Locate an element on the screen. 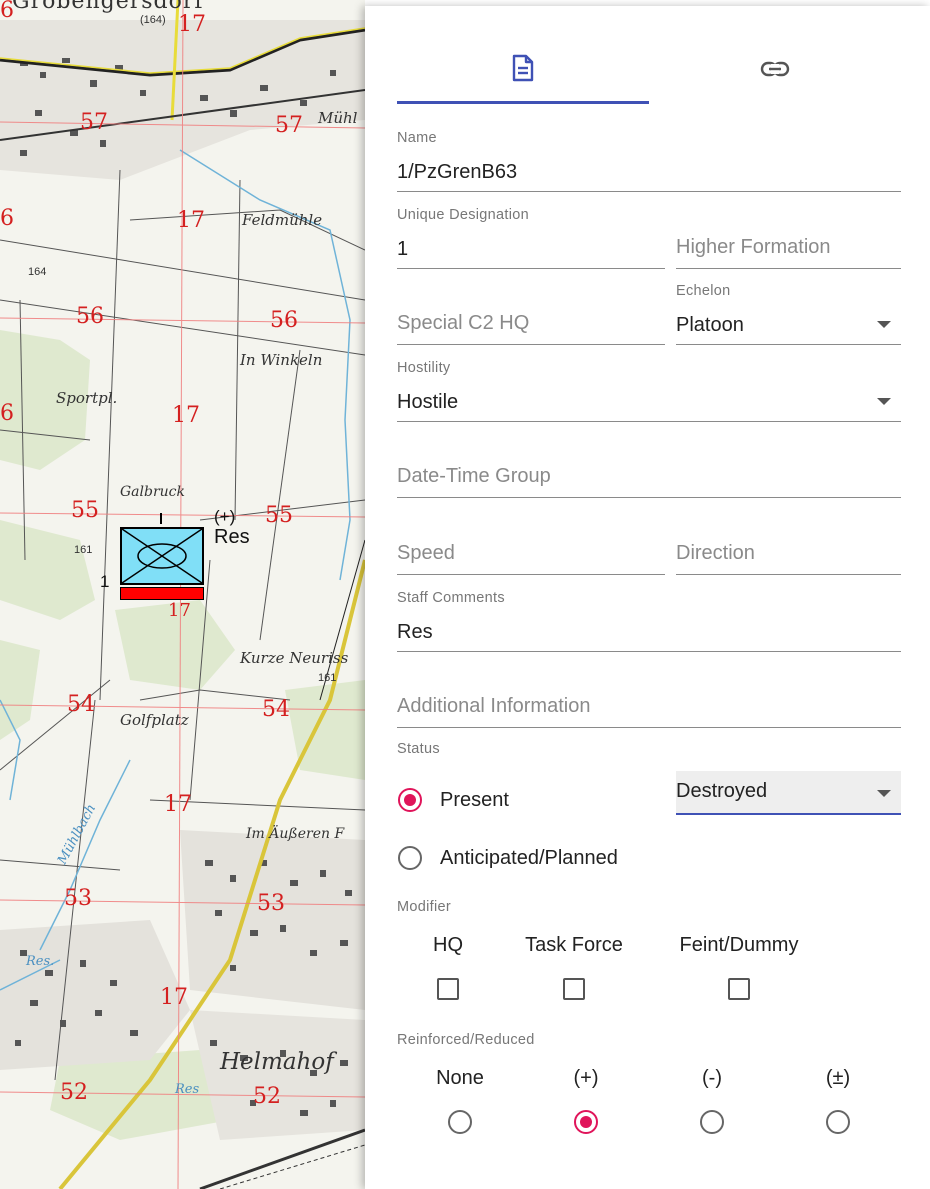 The width and height of the screenshot is (930, 1189). status-present-radio is located at coordinates (410, 800).